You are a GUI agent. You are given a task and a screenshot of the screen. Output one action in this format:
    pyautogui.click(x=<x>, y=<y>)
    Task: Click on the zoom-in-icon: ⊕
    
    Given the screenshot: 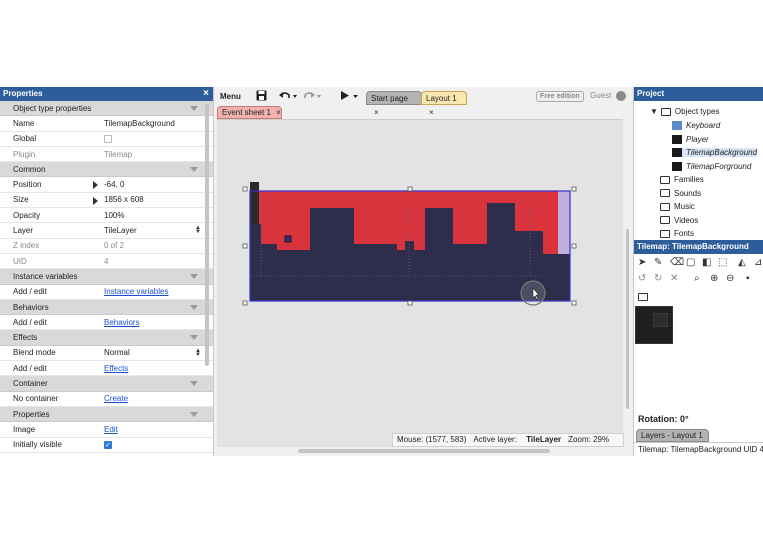 What is the action you would take?
    pyautogui.click(x=714, y=278)
    